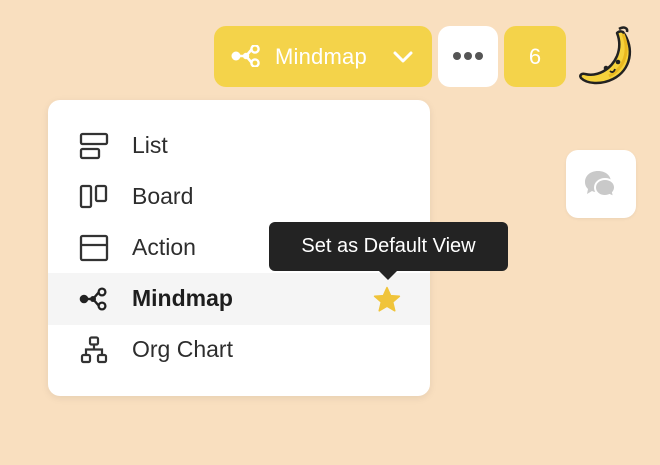 The width and height of the screenshot is (660, 465). I want to click on board-view-icon, so click(93, 196).